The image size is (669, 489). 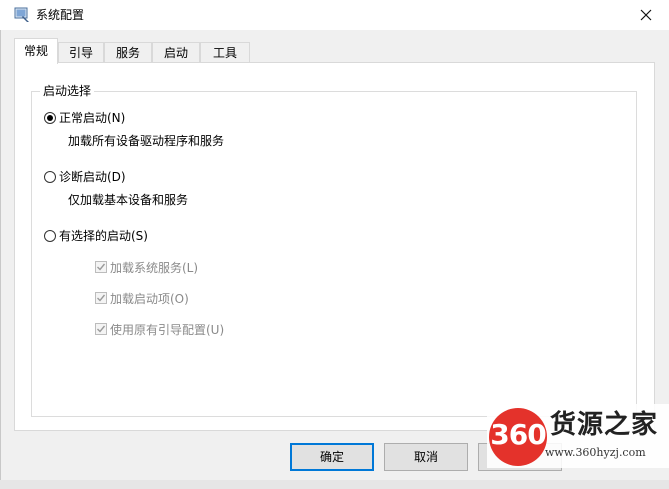 I want to click on watermark-number: 360, so click(x=518, y=434).